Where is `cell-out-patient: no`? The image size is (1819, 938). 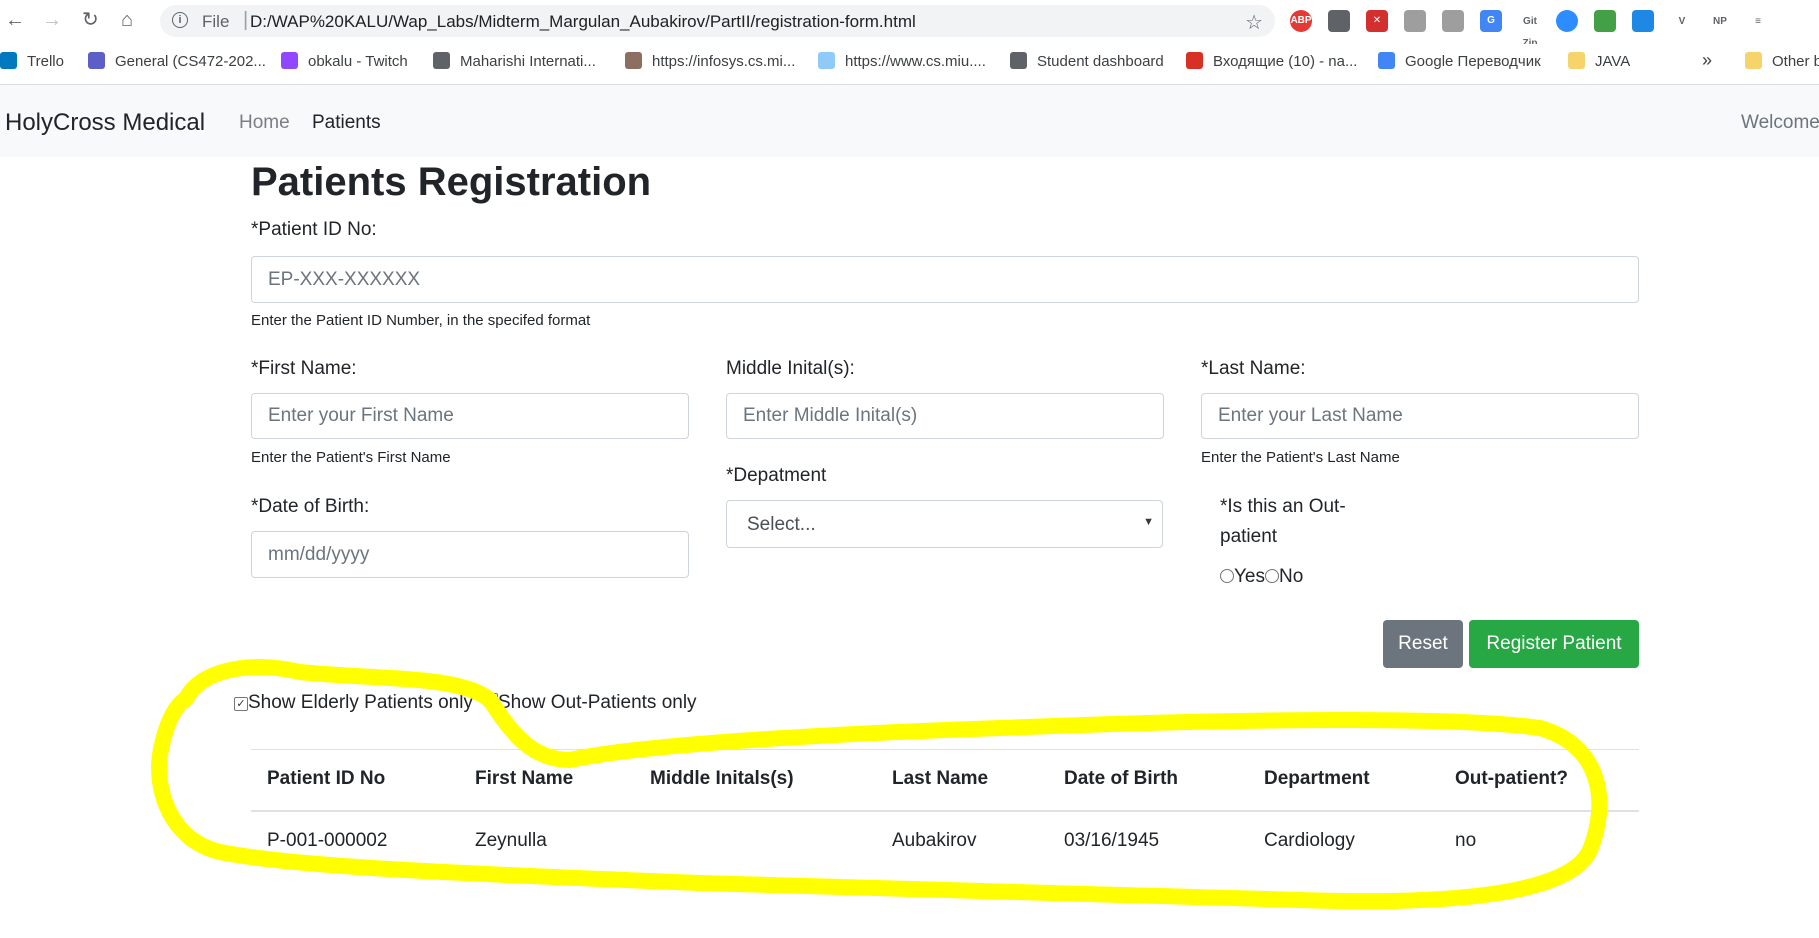
cell-out-patient: no is located at coordinates (1466, 840).